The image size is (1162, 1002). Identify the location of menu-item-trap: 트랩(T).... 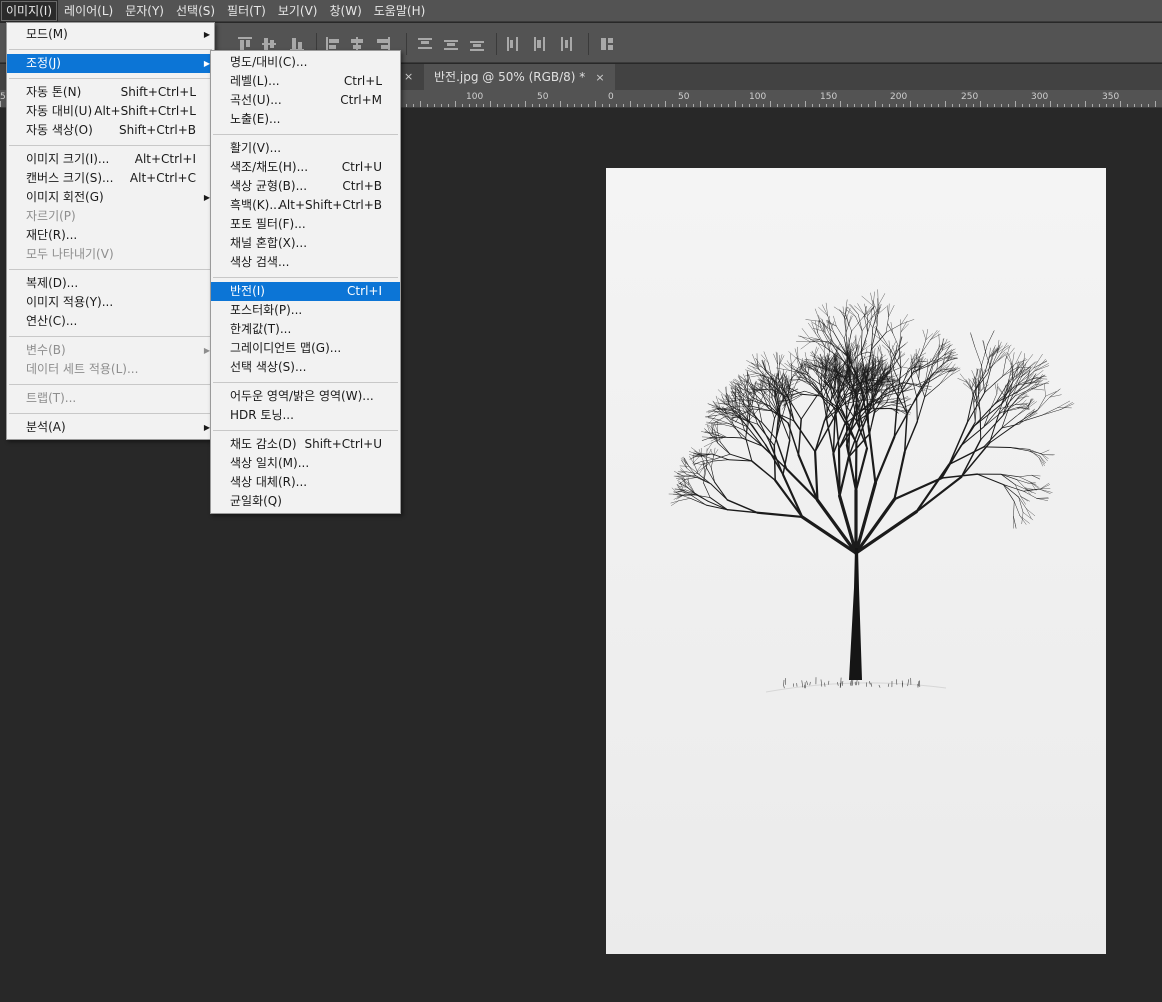
(51, 398).